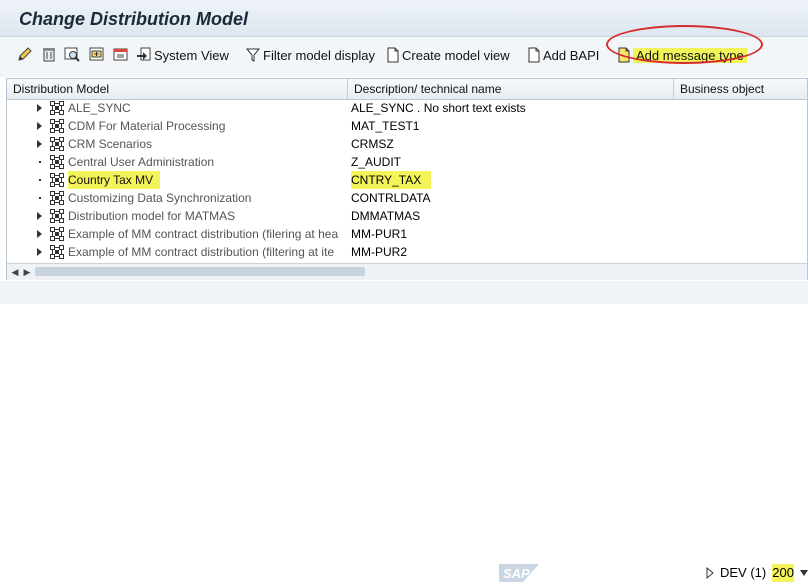  I want to click on column-header-description: Description/ technical name, so click(511, 89).